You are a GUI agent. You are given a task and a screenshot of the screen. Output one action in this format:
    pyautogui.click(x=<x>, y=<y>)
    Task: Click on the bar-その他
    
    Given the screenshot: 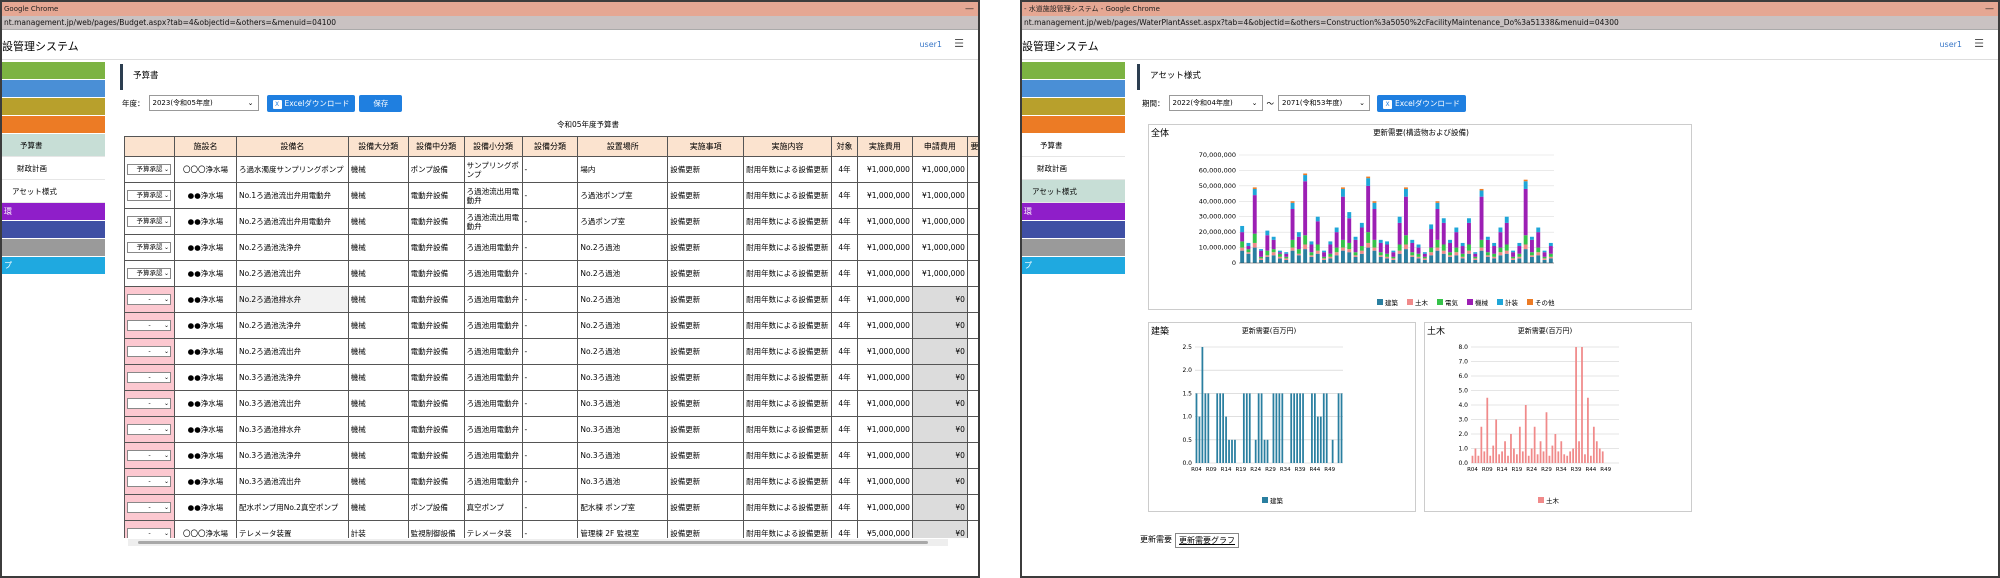 What is the action you would take?
    pyautogui.click(x=1406, y=188)
    